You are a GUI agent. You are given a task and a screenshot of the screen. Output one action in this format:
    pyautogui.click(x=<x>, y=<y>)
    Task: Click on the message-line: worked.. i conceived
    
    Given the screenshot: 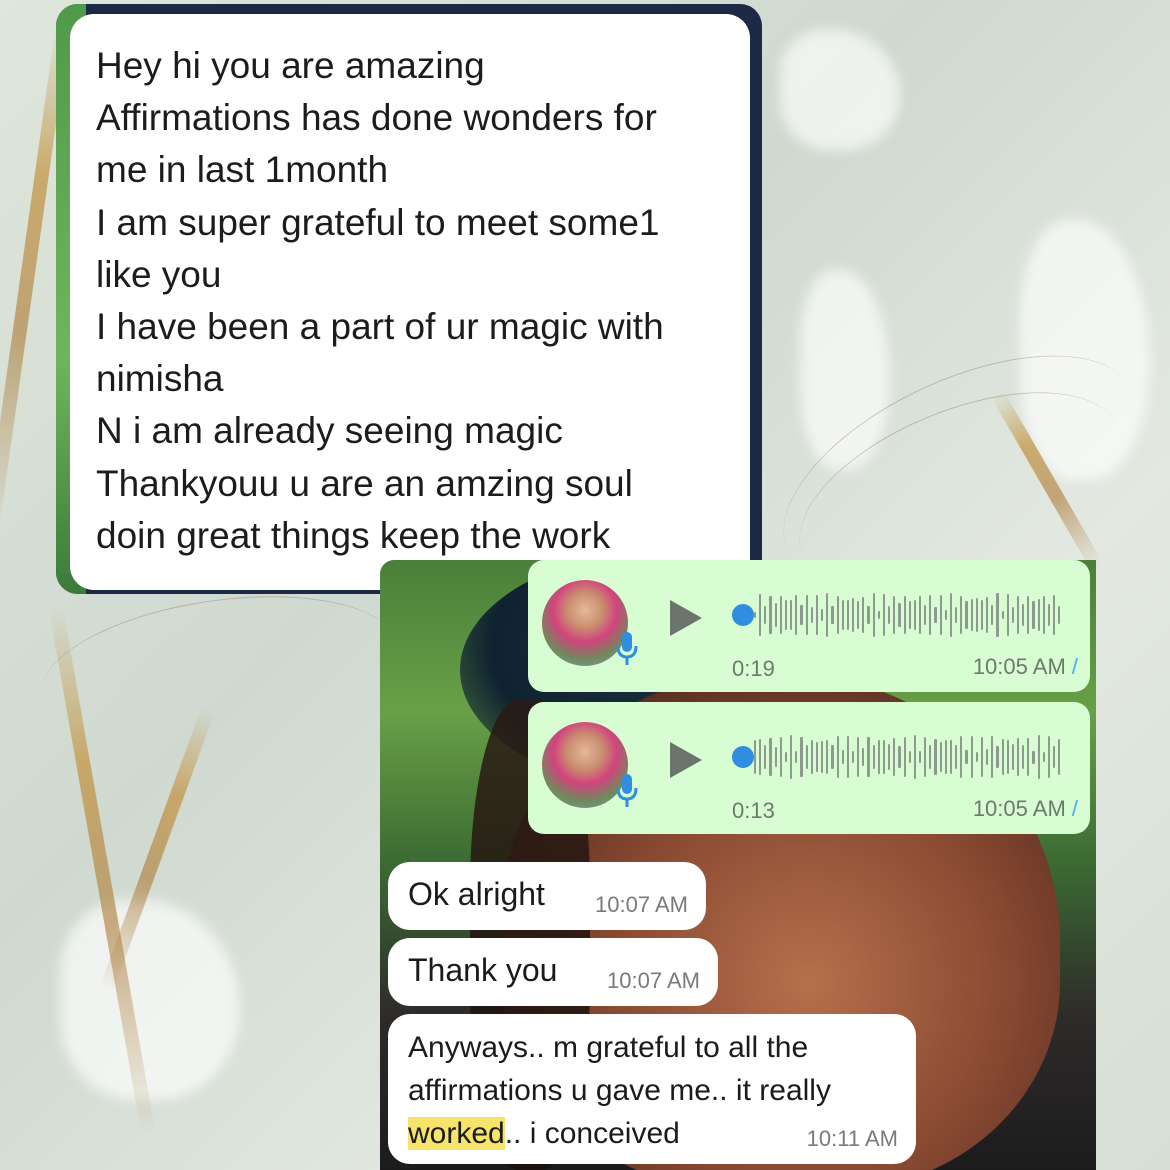 What is the action you would take?
    pyautogui.click(x=619, y=1133)
    